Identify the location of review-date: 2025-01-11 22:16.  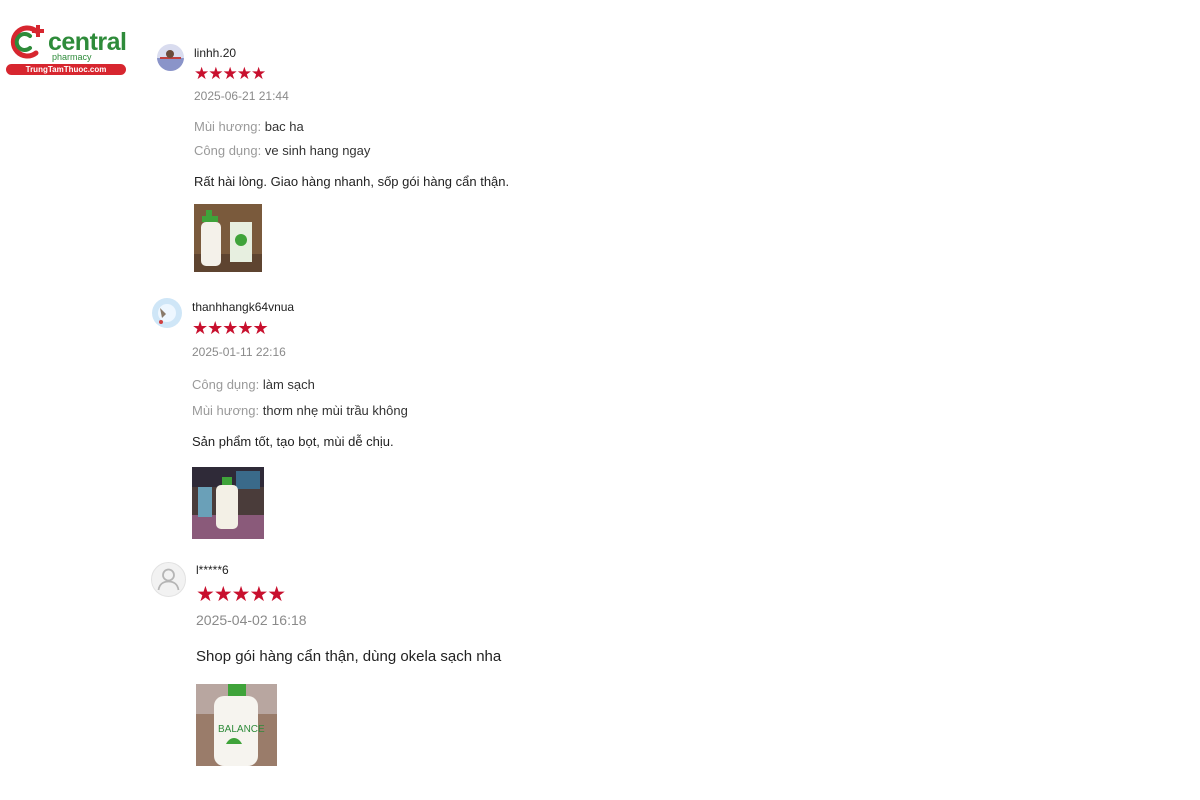
(239, 352).